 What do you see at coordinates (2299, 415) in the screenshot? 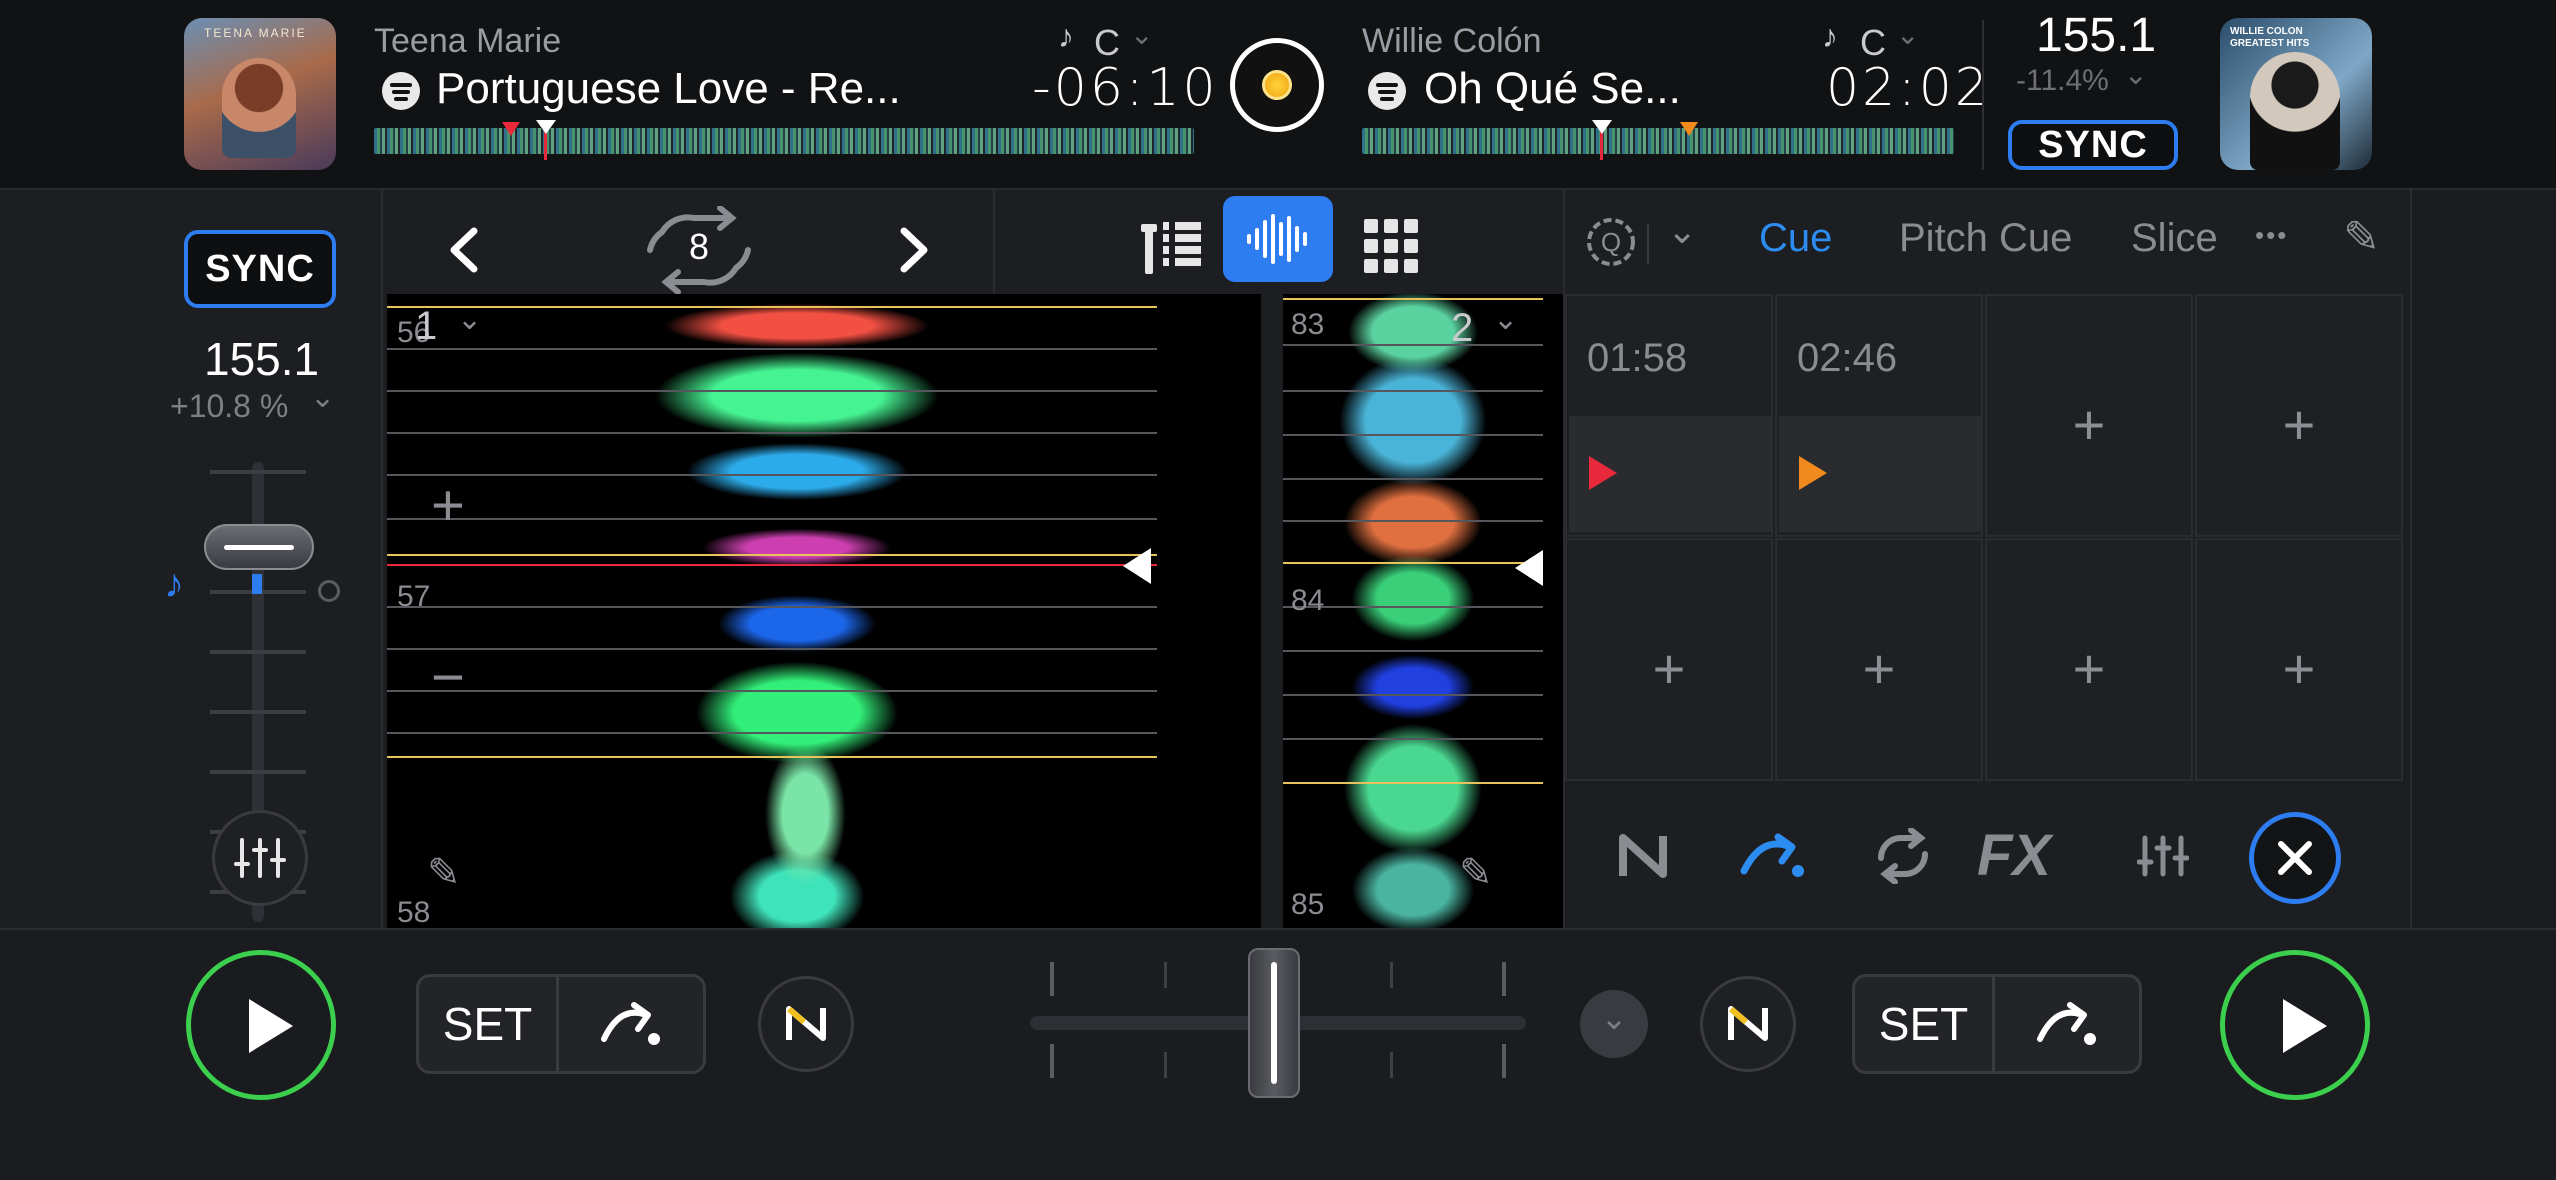
I see `hot-cue-pad-4: +` at bounding box center [2299, 415].